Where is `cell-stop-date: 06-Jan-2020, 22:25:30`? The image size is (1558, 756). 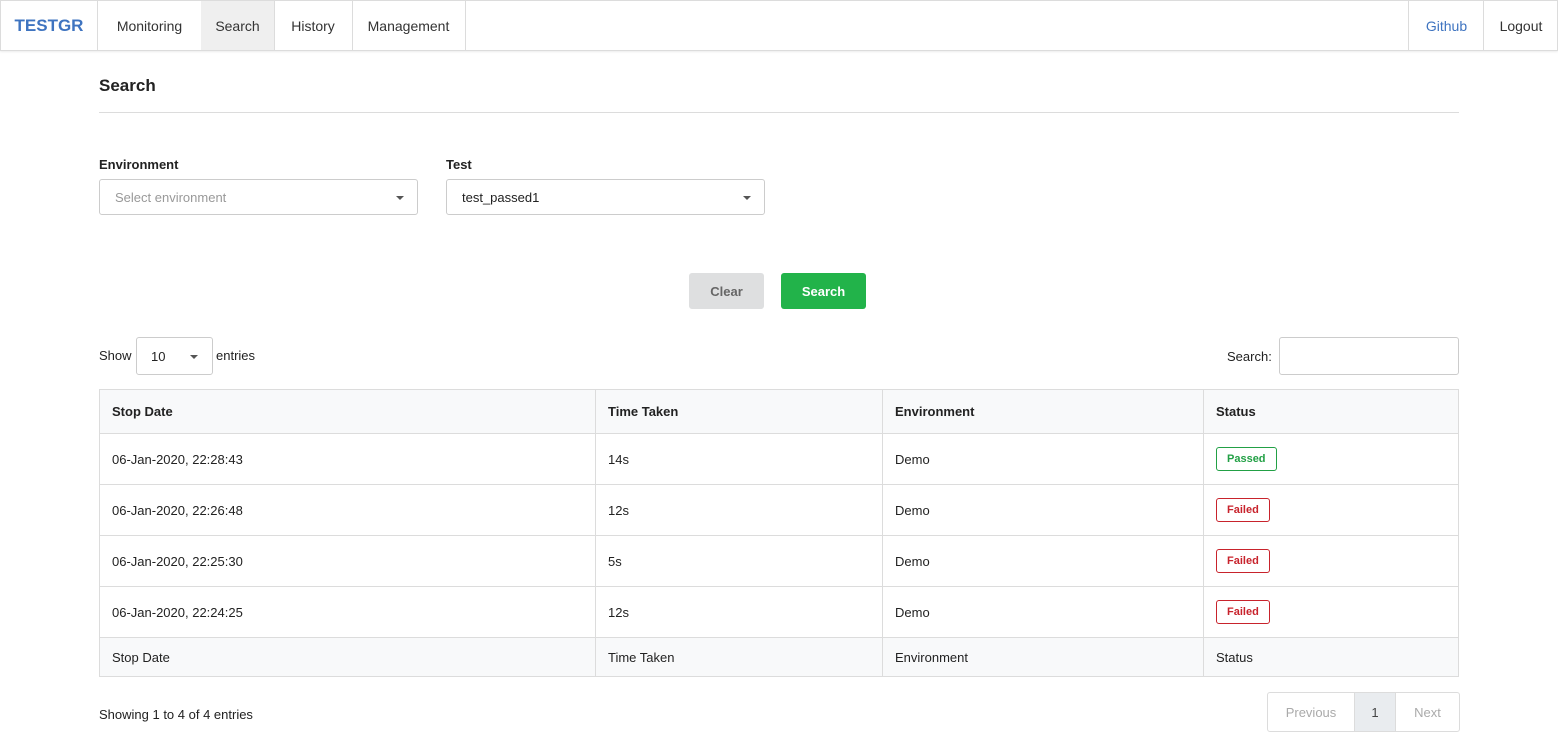 cell-stop-date: 06-Jan-2020, 22:25:30 is located at coordinates (347, 561).